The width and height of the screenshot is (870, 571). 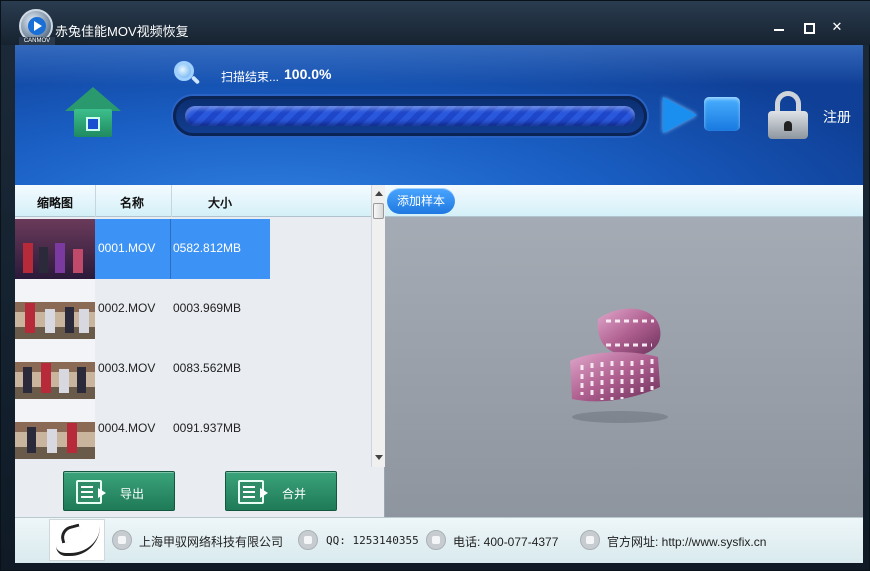 I want to click on file-name: 0001.MOV, so click(x=127, y=248).